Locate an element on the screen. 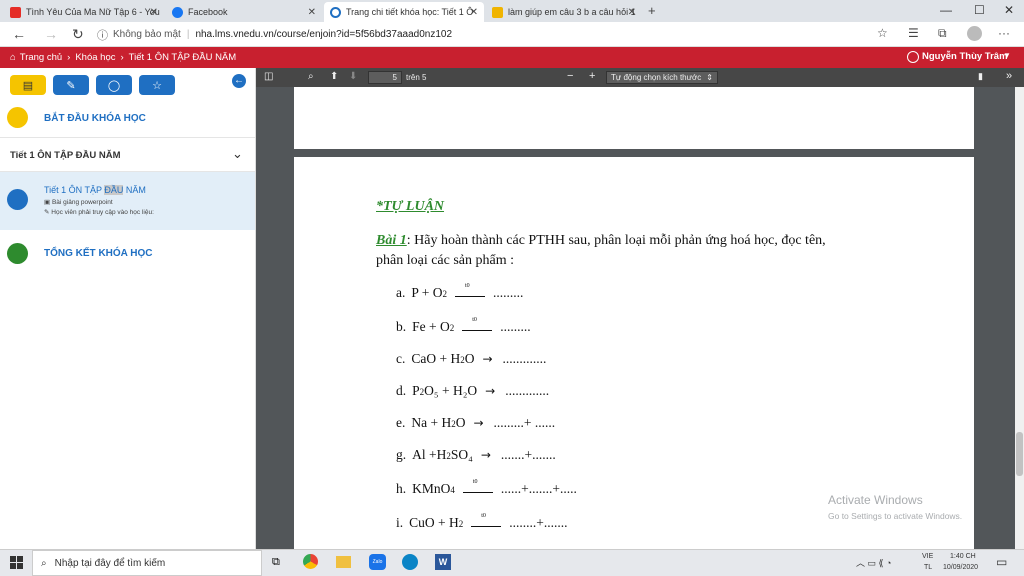 The image size is (1024, 576). search-placeholder: Nhập tại đây để tìm kiếm is located at coordinates (110, 563).